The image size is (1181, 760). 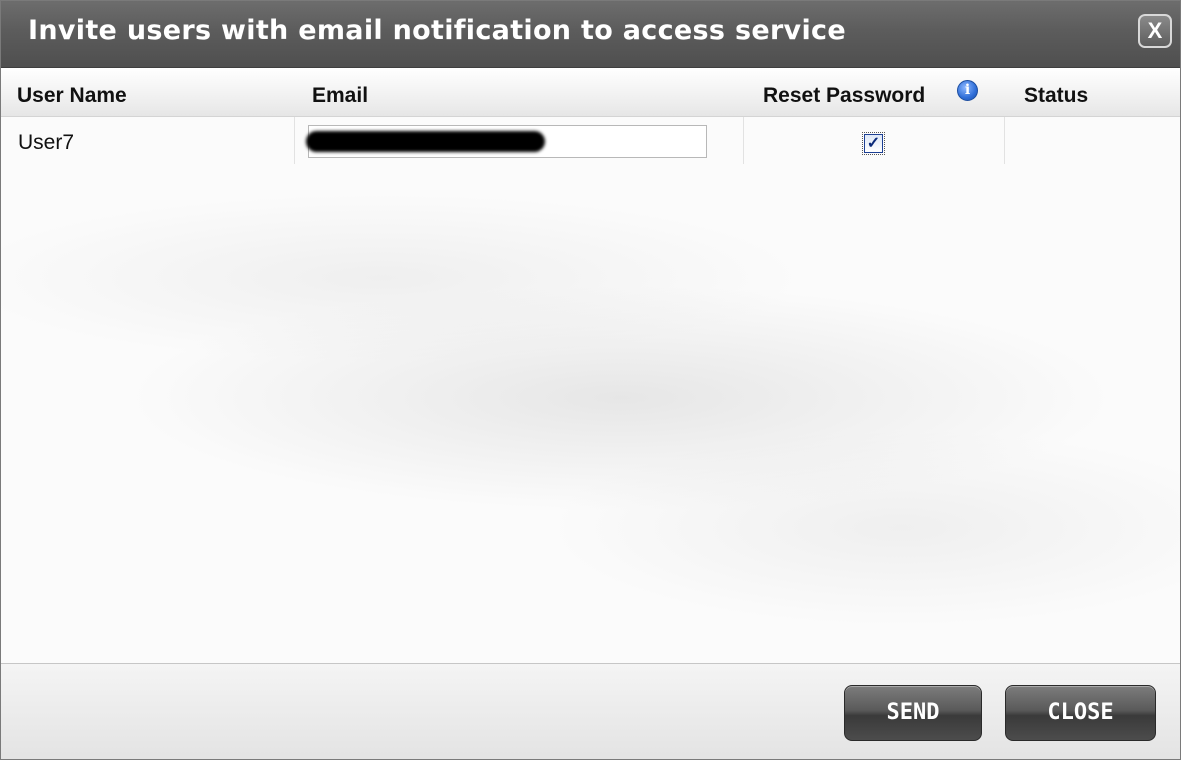 I want to click on column-header-email: Email, so click(x=340, y=95).